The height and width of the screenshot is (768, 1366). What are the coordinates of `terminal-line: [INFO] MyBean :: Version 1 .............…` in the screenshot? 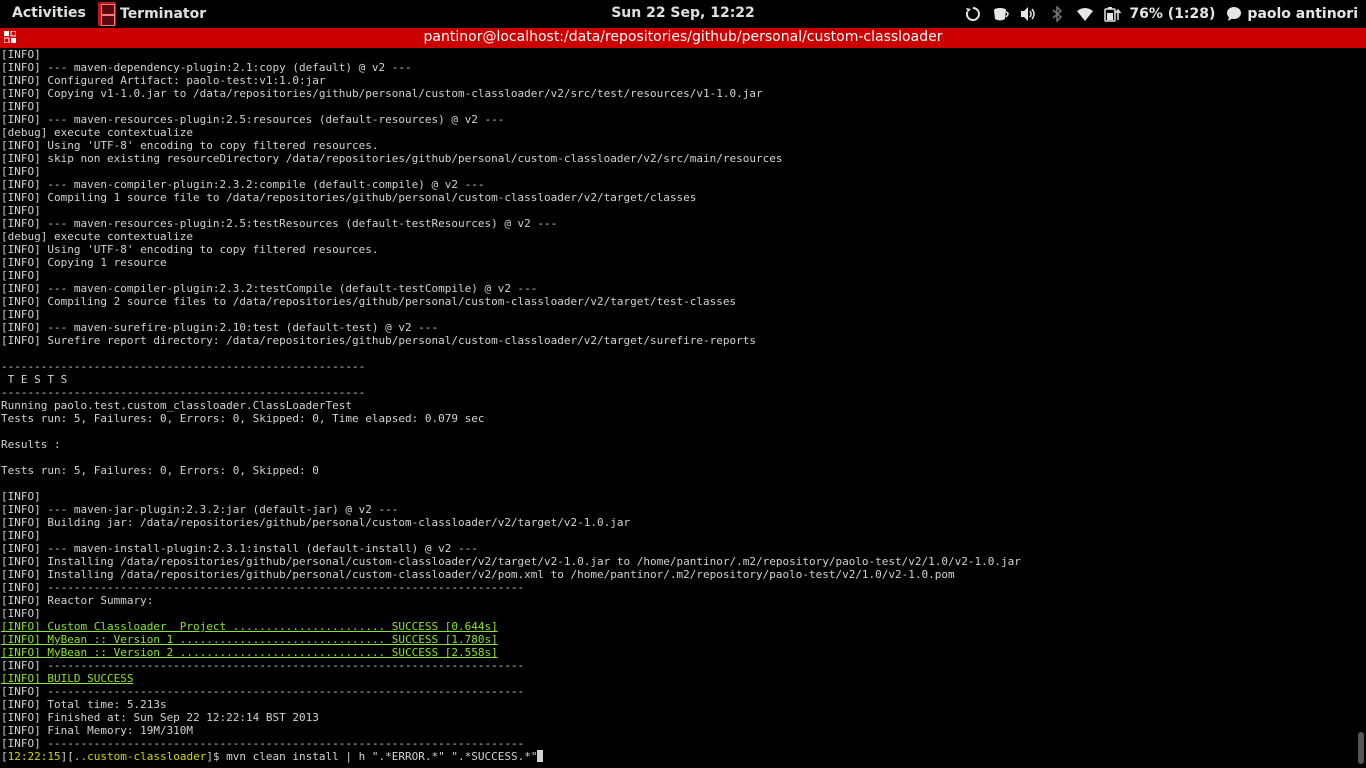 It's located at (249, 639).